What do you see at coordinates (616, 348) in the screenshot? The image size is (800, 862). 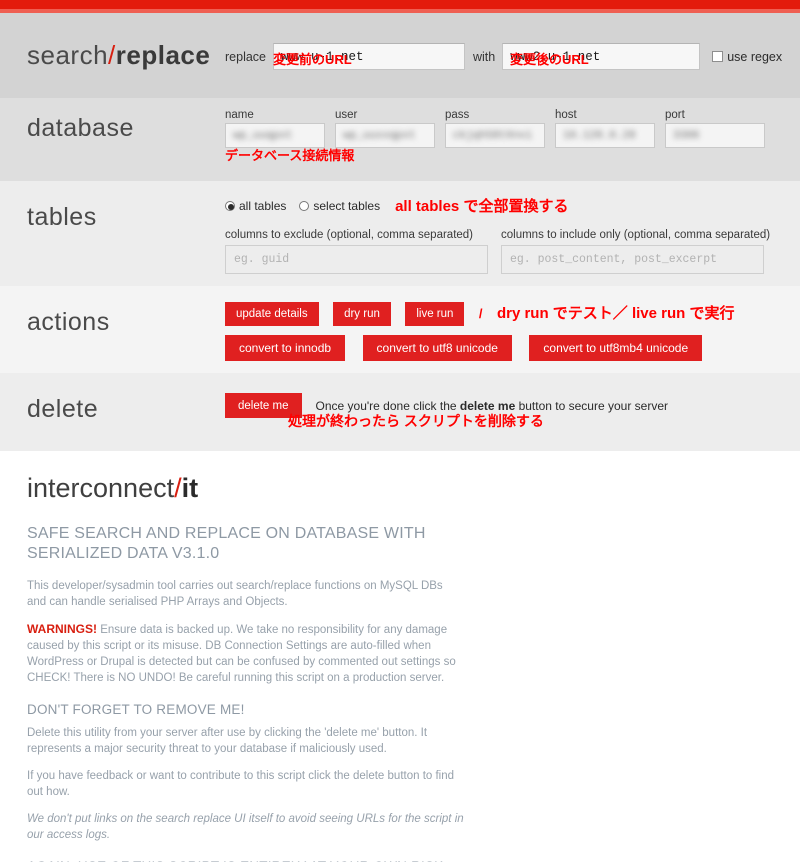 I see `convert-utf8mb4-button: convert to utf8mb4 unicode` at bounding box center [616, 348].